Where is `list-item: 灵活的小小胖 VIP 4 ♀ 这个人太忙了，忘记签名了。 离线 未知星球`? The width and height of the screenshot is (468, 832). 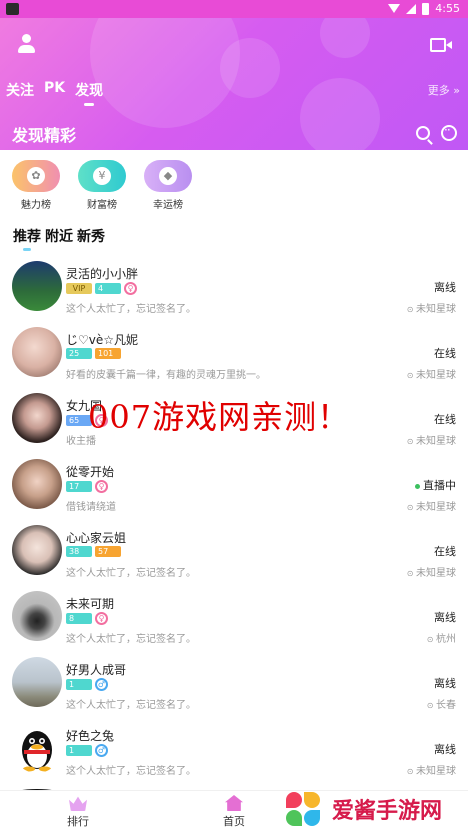
list-item: 灵活的小小胖 VIP 4 ♀ 这个人太忙了，忘记签名了。 离线 未知星球 is located at coordinates (234, 290).